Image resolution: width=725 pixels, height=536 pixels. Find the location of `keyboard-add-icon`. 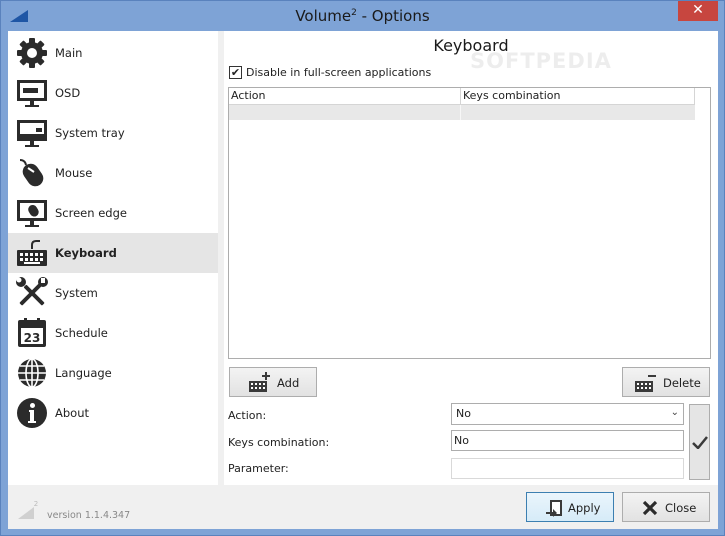

keyboard-add-icon is located at coordinates (259, 382).